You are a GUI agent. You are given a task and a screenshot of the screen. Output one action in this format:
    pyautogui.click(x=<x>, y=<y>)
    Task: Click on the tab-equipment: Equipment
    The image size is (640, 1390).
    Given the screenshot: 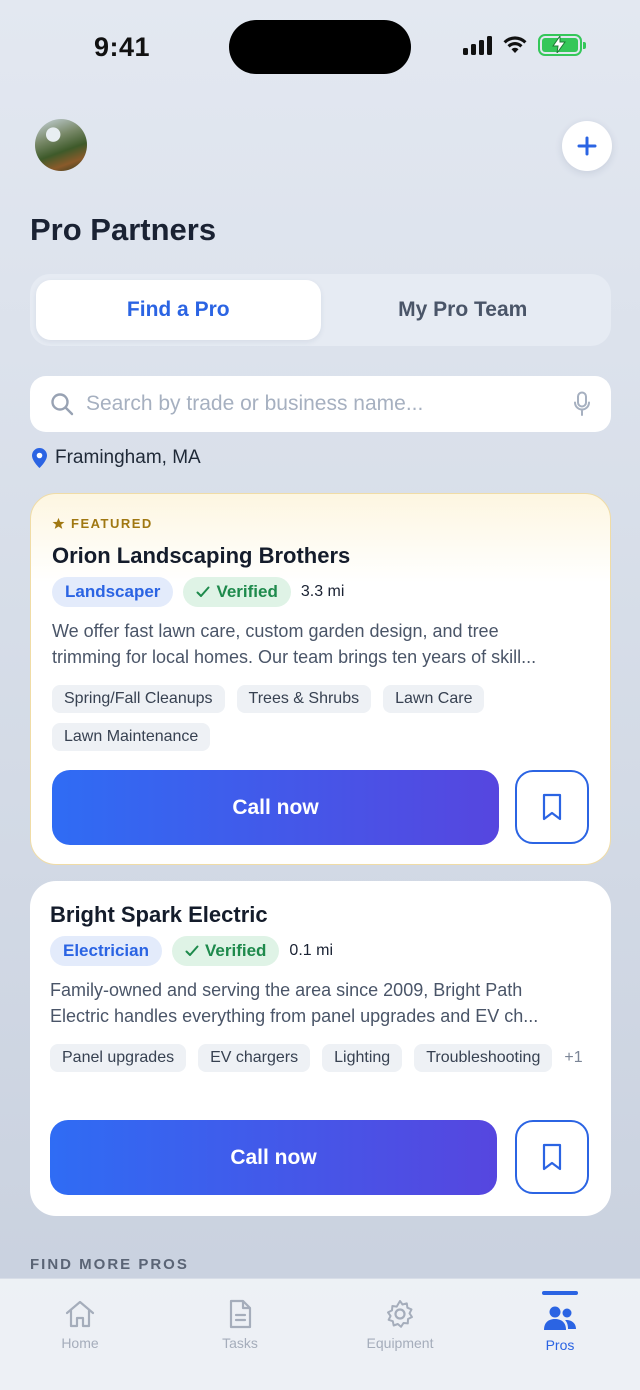 What is the action you would take?
    pyautogui.click(x=400, y=1334)
    